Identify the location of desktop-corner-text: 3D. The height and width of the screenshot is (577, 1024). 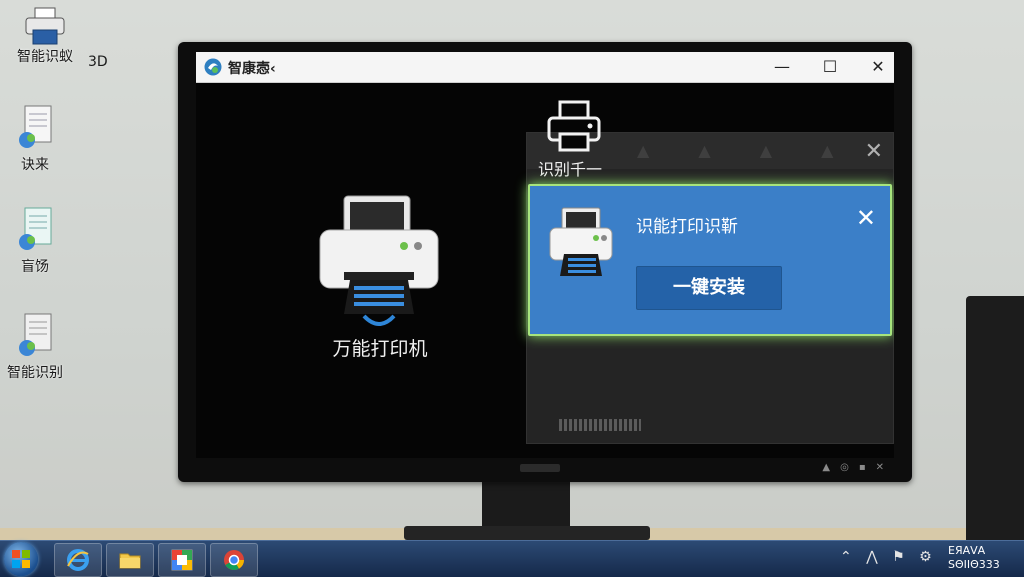
(98, 62).